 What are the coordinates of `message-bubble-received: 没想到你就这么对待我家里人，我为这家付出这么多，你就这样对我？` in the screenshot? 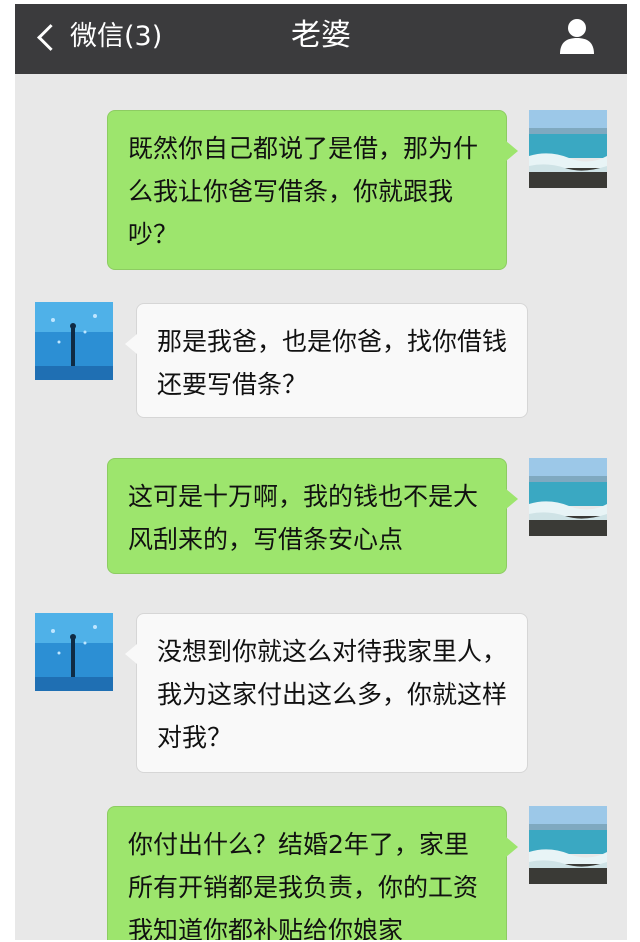 It's located at (326, 693).